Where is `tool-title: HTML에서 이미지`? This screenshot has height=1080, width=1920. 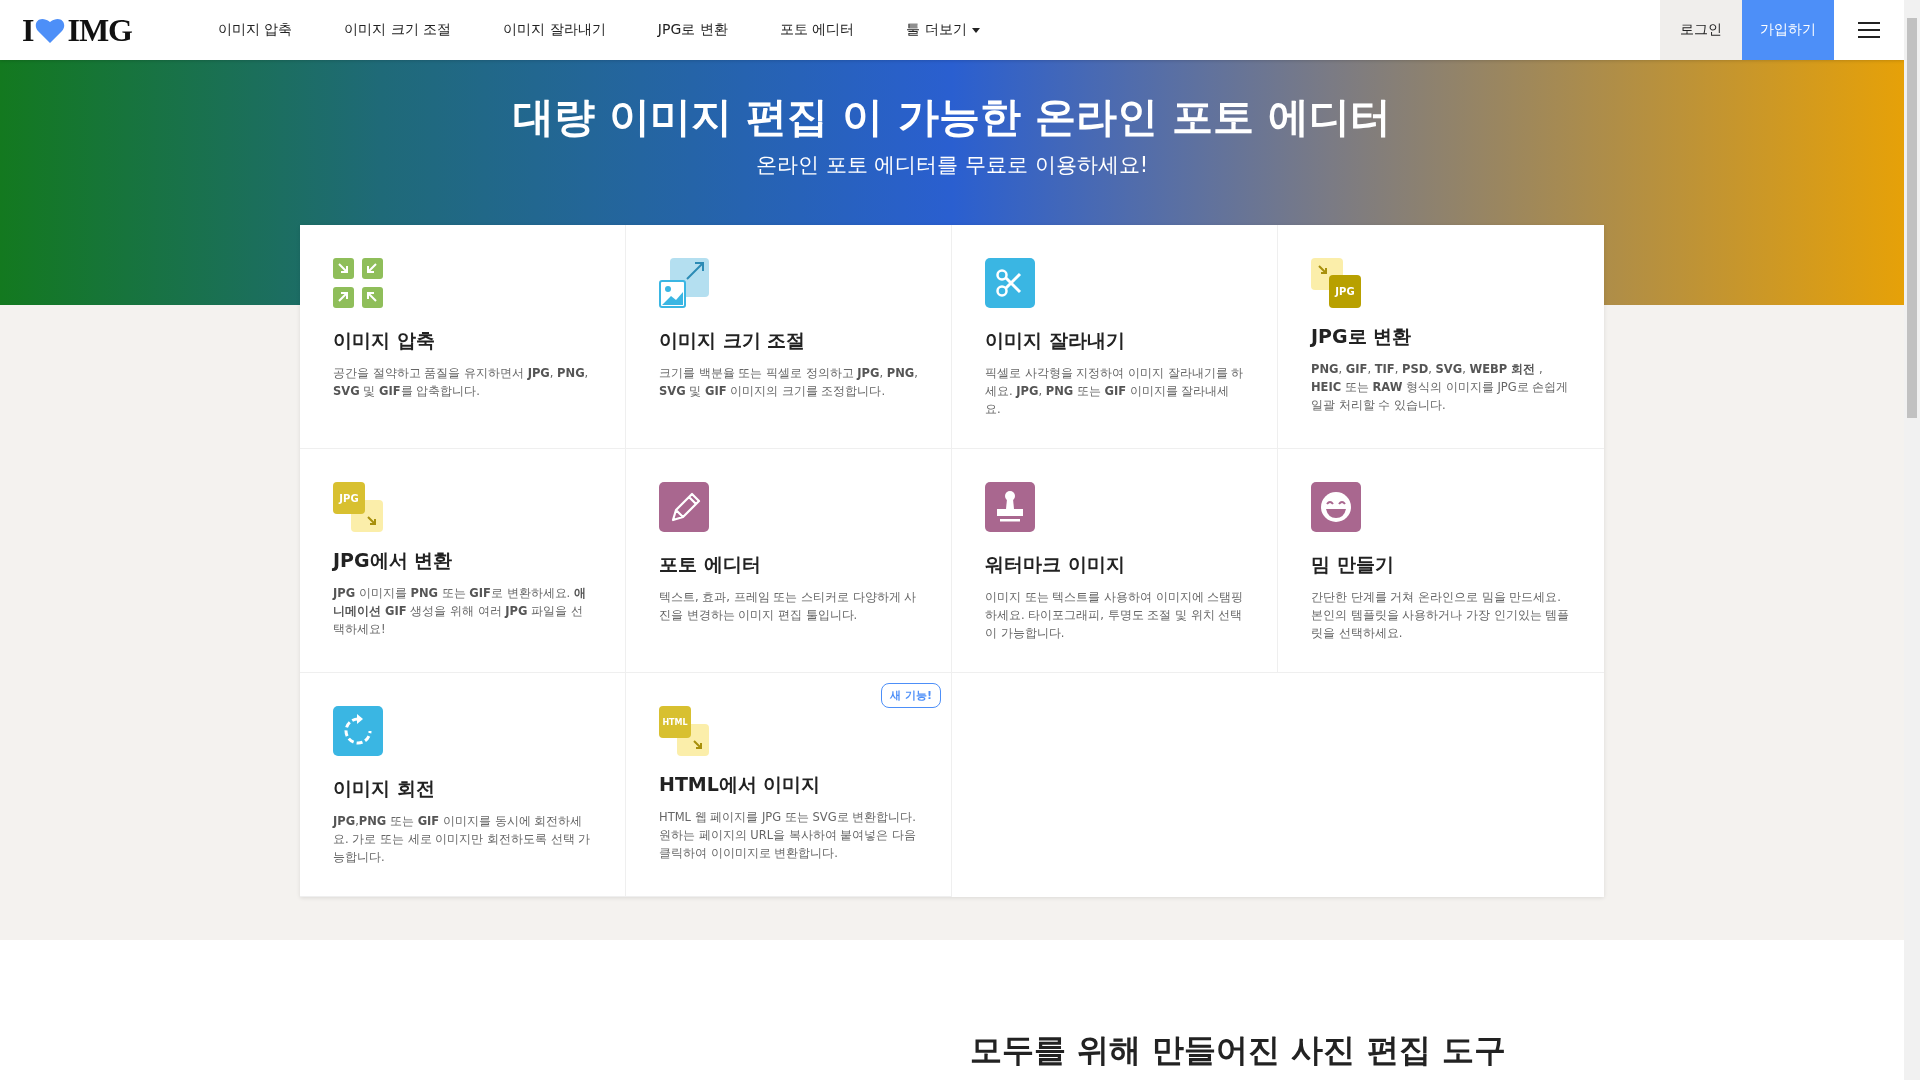
tool-title: HTML에서 이미지 is located at coordinates (740, 784).